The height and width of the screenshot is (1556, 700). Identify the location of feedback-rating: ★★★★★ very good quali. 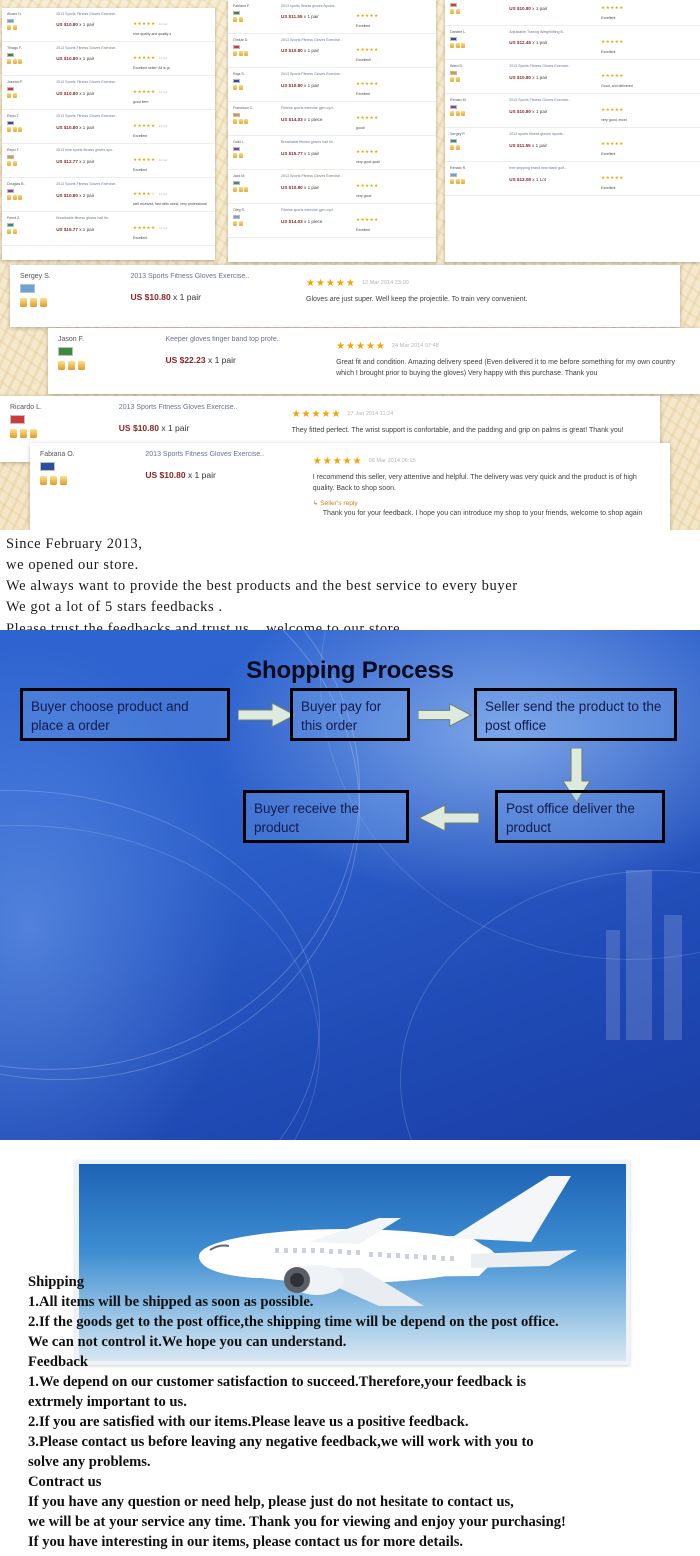
(393, 152).